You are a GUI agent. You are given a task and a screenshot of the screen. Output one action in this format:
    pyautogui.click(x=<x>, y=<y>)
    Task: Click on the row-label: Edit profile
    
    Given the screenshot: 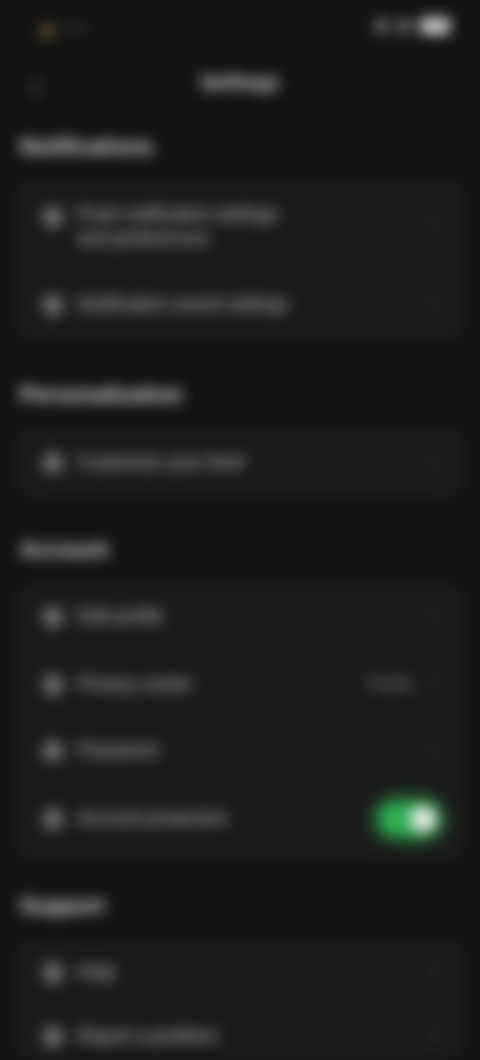 What is the action you would take?
    pyautogui.click(x=121, y=616)
    